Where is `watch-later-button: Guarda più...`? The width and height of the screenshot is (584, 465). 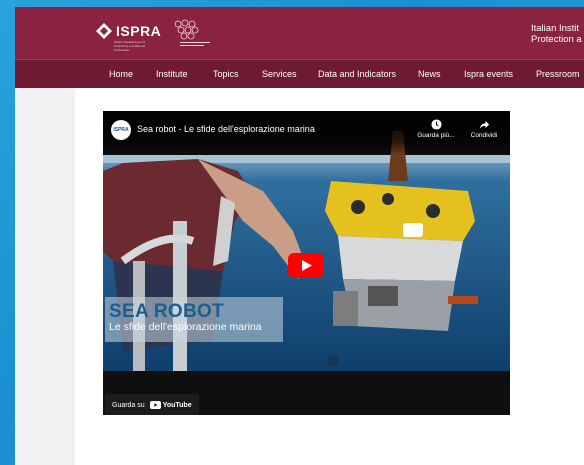
watch-later-button: Guarda più... is located at coordinates (436, 129).